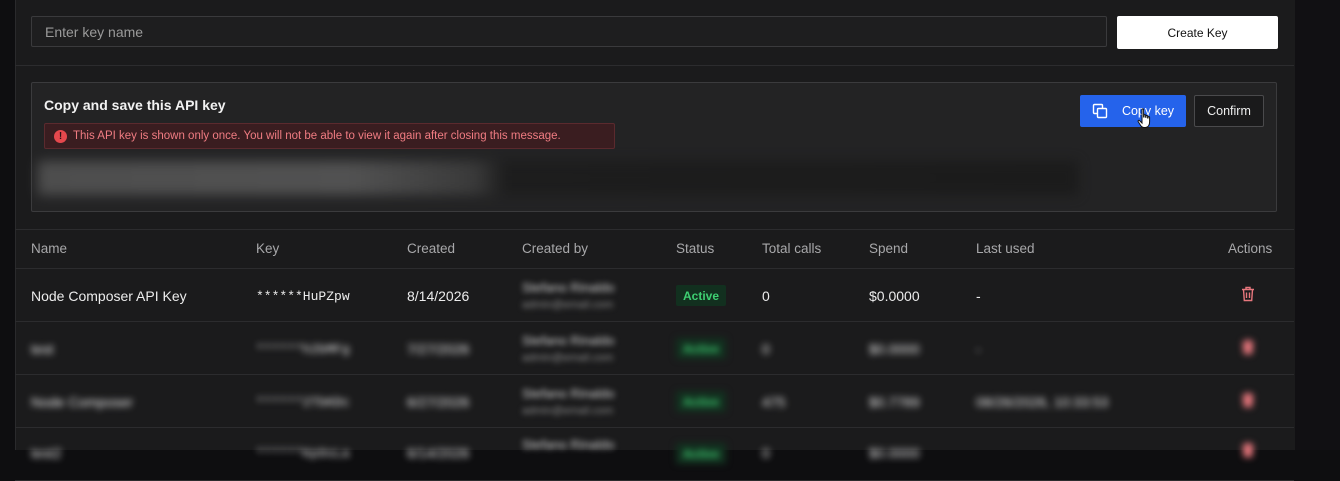 This screenshot has height=481, width=1340. What do you see at coordinates (303, 349) in the screenshot?
I see `key-masked: ******h2bMFg` at bounding box center [303, 349].